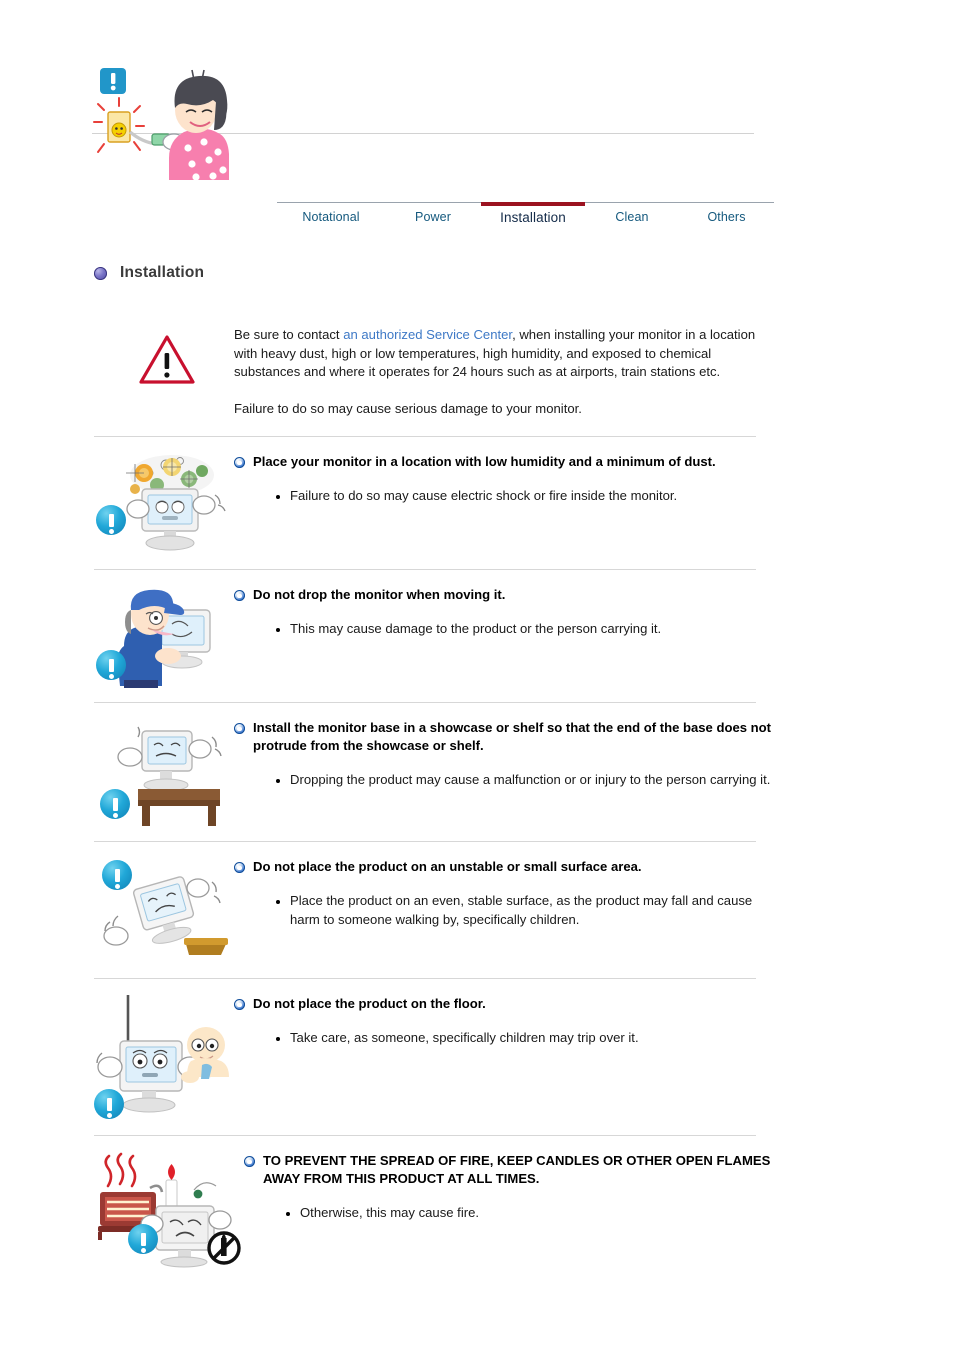 This screenshot has width=954, height=1351. I want to click on tab-clean: Clean, so click(632, 214).